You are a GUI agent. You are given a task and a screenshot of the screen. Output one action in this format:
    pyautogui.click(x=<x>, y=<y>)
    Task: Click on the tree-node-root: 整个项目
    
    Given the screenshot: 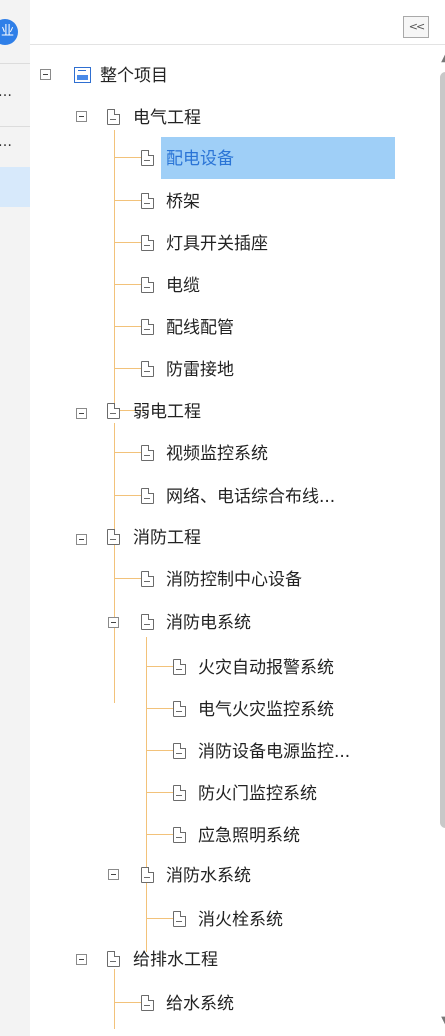 What is the action you would take?
    pyautogui.click(x=134, y=76)
    